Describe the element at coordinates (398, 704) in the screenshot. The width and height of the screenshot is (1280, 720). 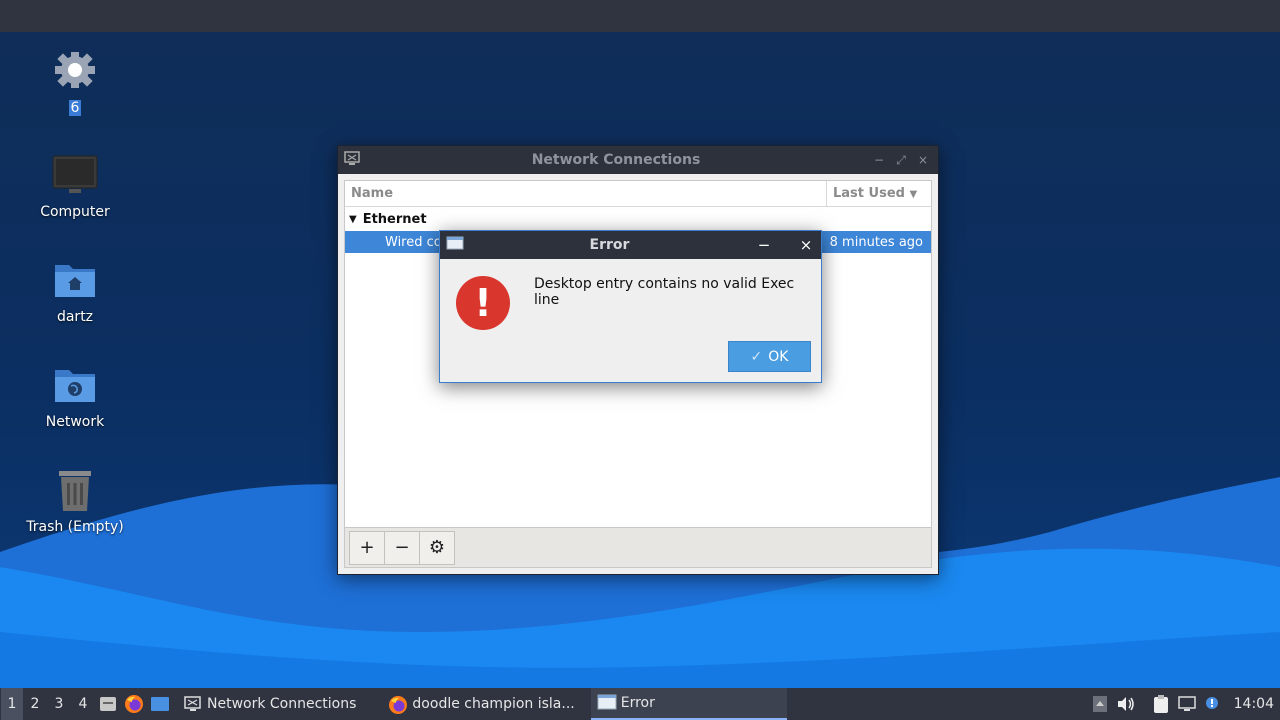
I see `firefox-icon` at that location.